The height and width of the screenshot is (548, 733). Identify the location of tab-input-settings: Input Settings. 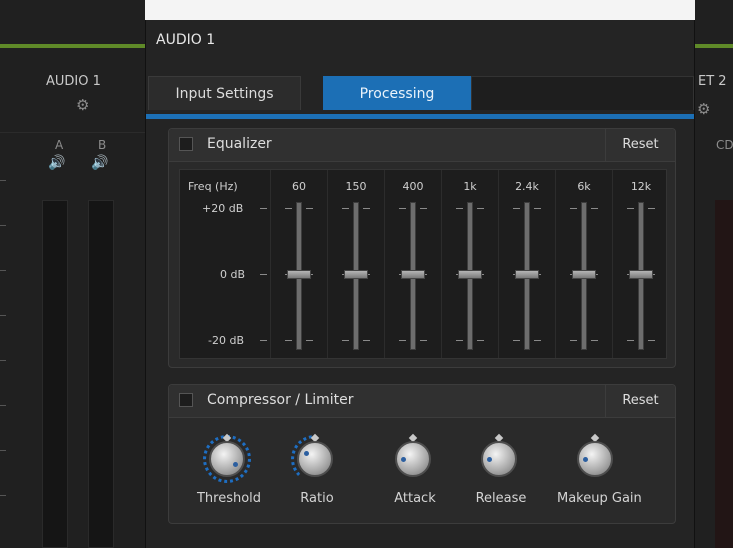
(224, 93).